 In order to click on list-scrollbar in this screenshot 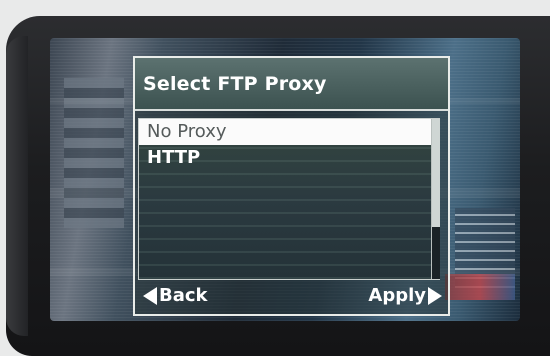, I will do `click(435, 199)`.